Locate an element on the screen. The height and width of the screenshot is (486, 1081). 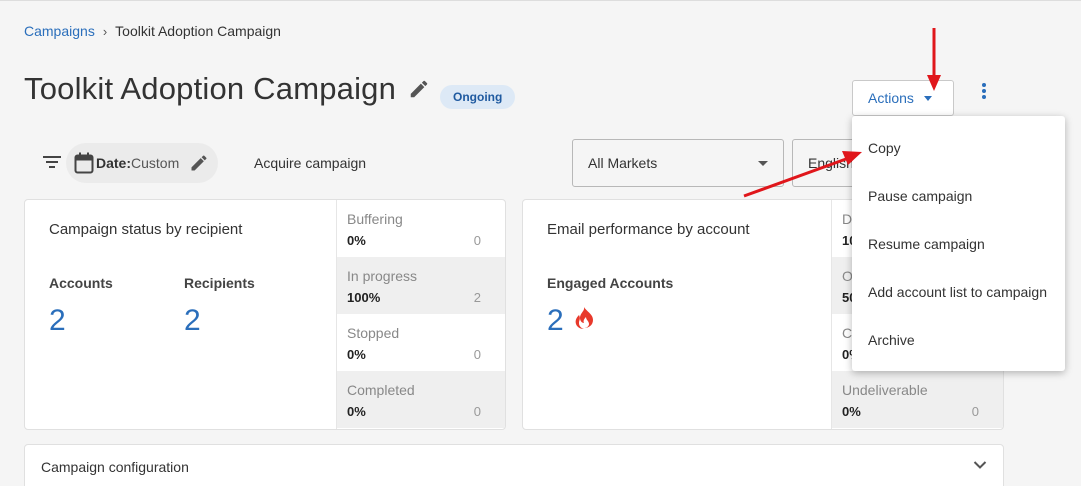
date-filter-value: Custom is located at coordinates (155, 163).